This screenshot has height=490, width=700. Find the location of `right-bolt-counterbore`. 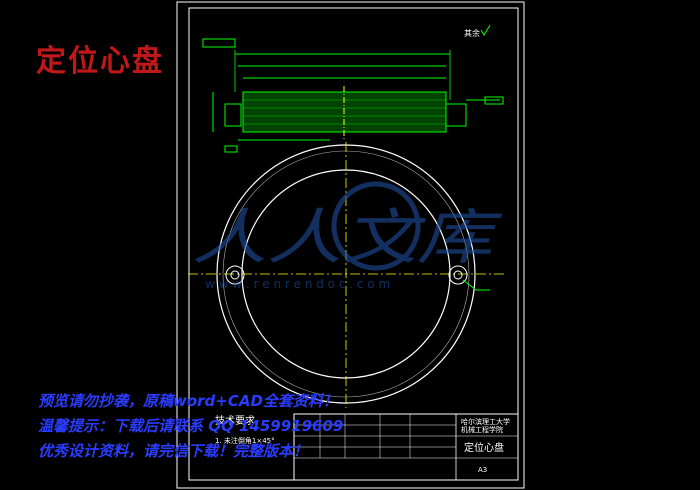

right-bolt-counterbore is located at coordinates (456, 115).